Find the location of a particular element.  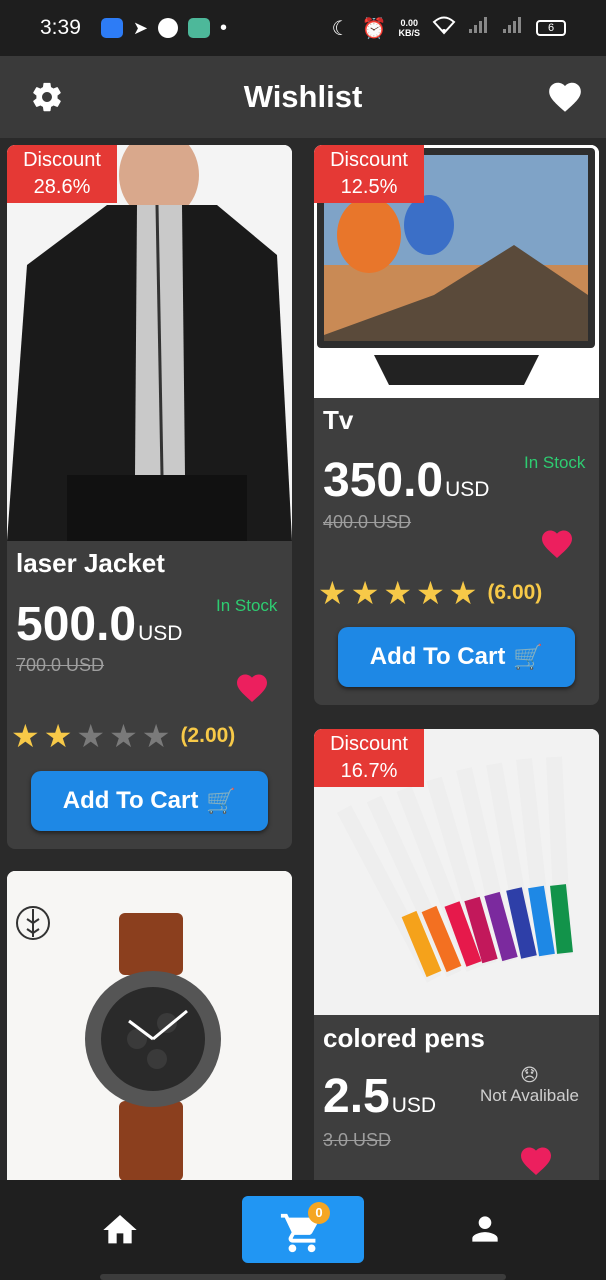

notification-icons: ➤ • is located at coordinates (163, 28).